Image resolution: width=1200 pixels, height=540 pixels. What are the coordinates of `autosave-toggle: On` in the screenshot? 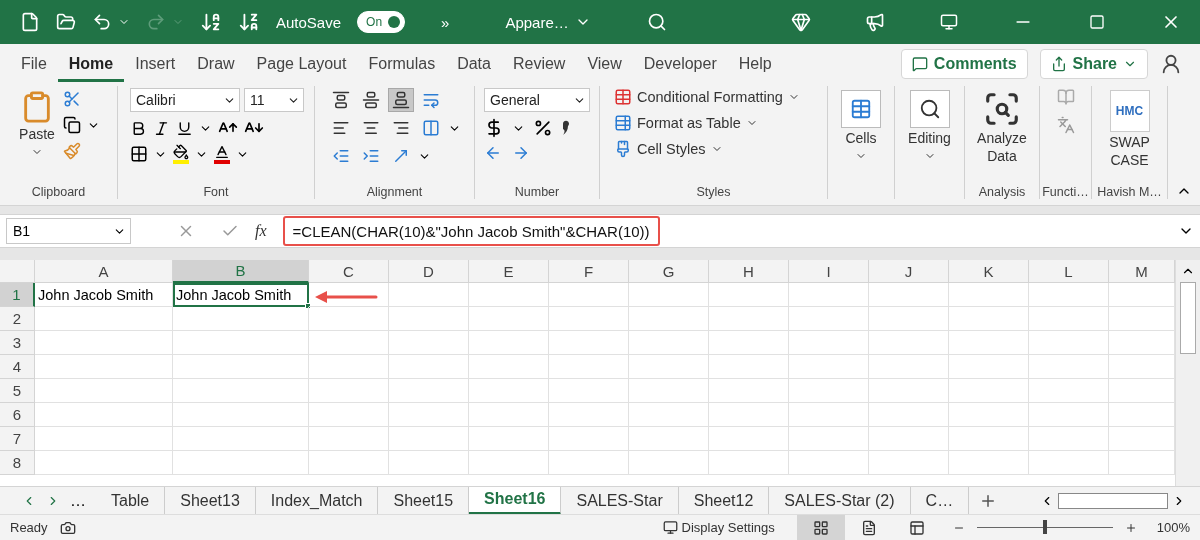 It's located at (381, 22).